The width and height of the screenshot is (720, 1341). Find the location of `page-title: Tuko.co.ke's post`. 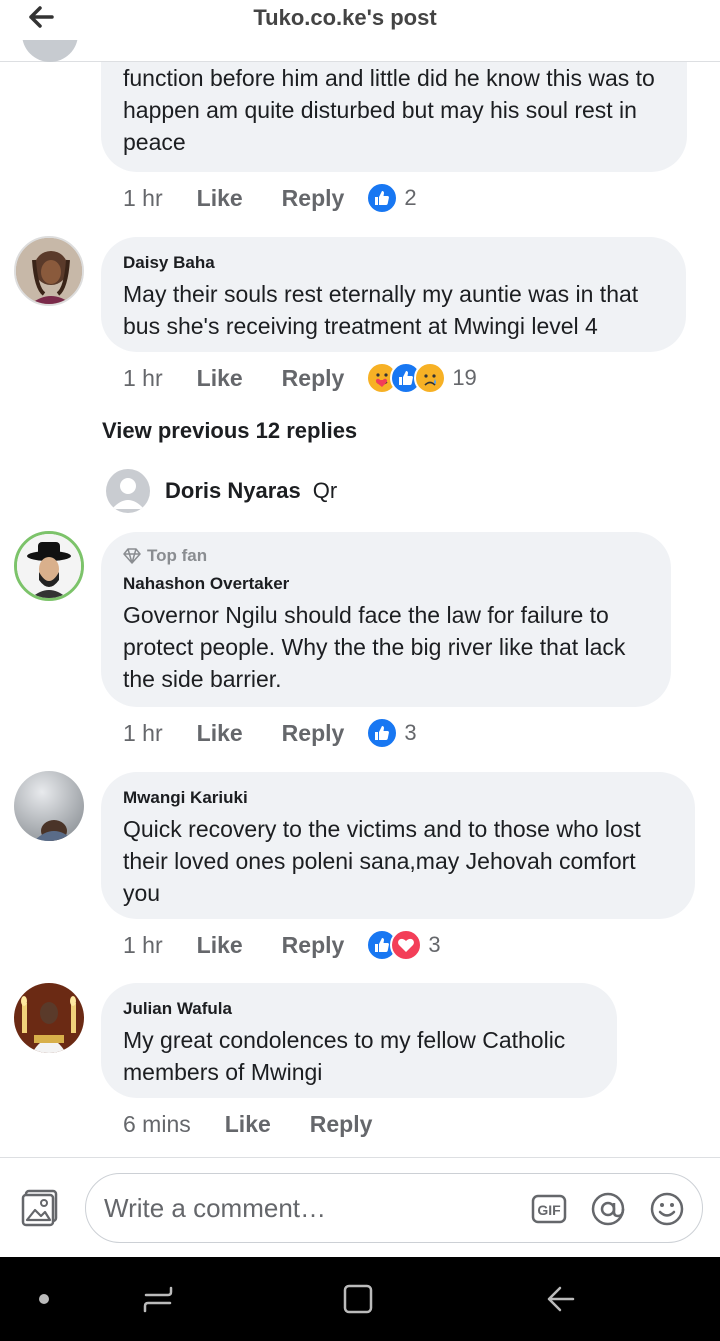

page-title: Tuko.co.ke's post is located at coordinates (345, 17).